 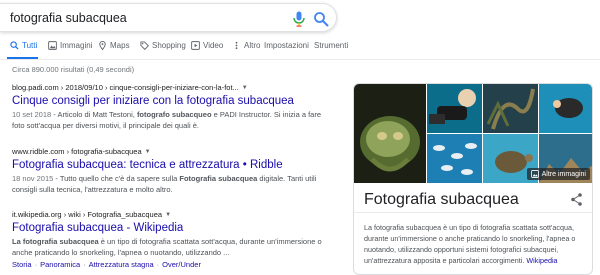 I want to click on result-title: Fotografia subacquea - Wikipedia, so click(x=170, y=228).